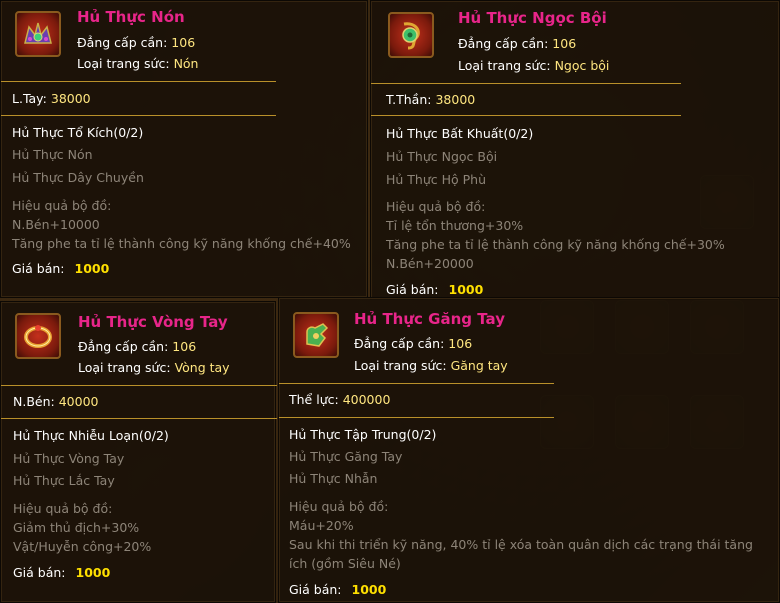 The image size is (780, 603). What do you see at coordinates (460, 133) in the screenshot?
I see `set-name: Hủ Thực Bất Khuất(0/2)` at bounding box center [460, 133].